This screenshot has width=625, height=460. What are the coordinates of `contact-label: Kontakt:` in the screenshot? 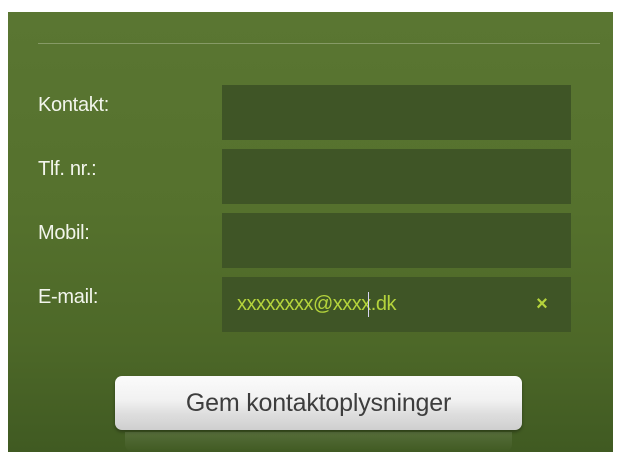 It's located at (73, 105).